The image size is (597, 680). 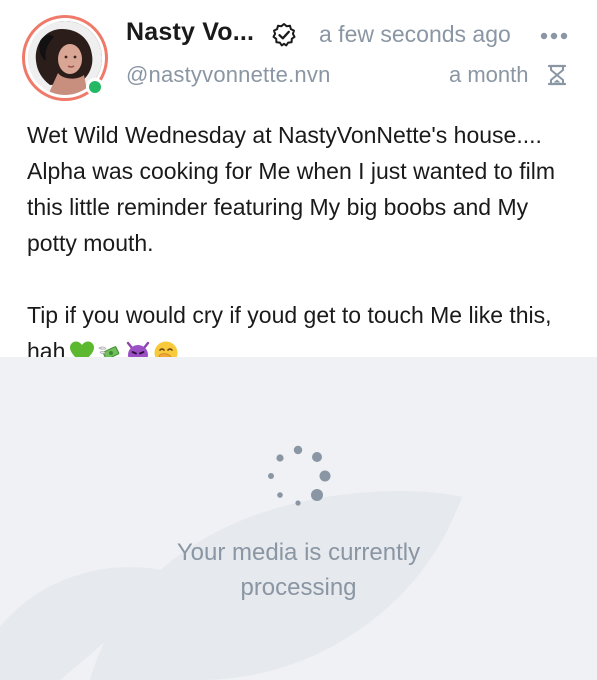 What do you see at coordinates (90, 243) in the screenshot?
I see `post-text-line: potty mouth.` at bounding box center [90, 243].